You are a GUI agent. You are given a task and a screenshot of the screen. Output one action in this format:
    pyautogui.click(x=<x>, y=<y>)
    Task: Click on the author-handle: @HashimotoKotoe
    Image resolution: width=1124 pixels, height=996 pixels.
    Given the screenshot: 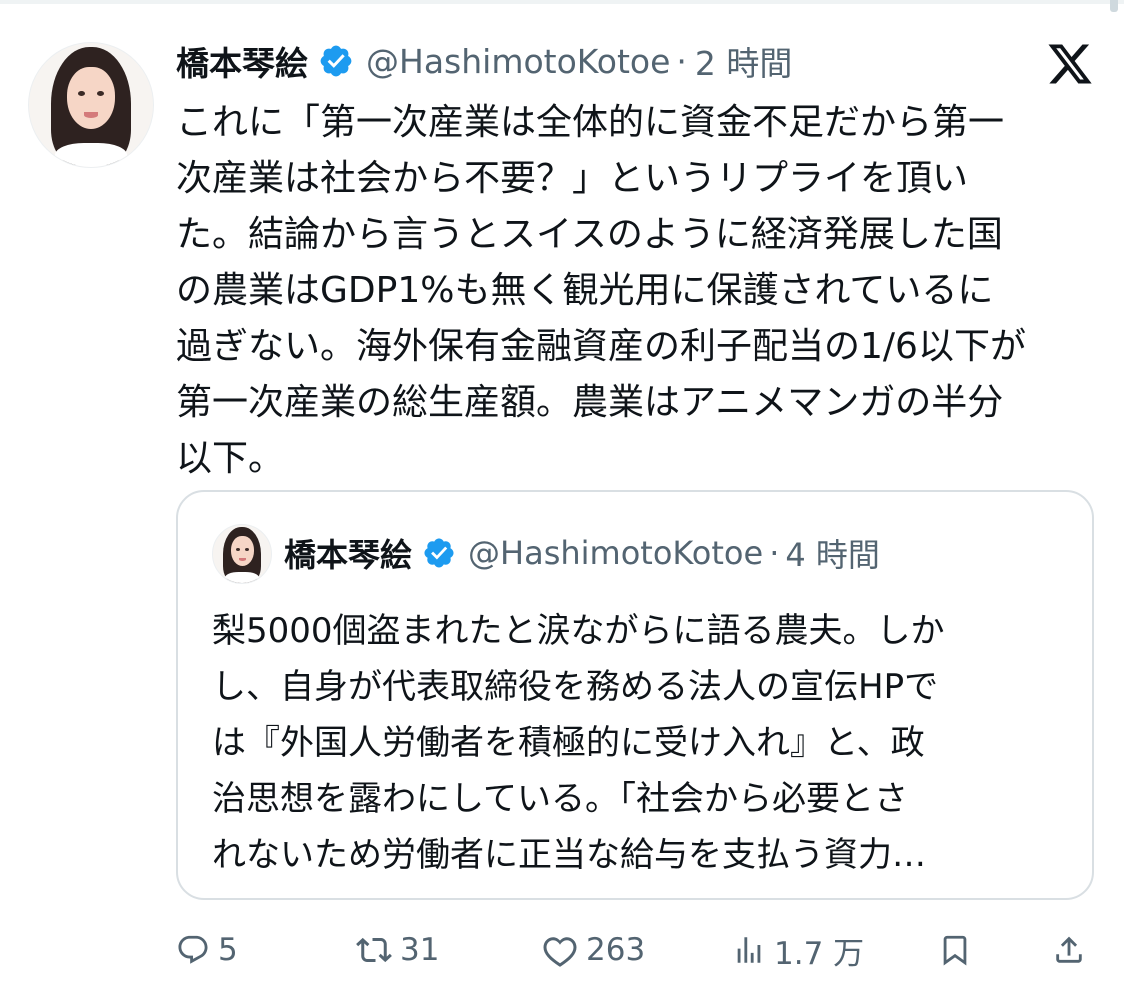 What is the action you would take?
    pyautogui.click(x=518, y=61)
    